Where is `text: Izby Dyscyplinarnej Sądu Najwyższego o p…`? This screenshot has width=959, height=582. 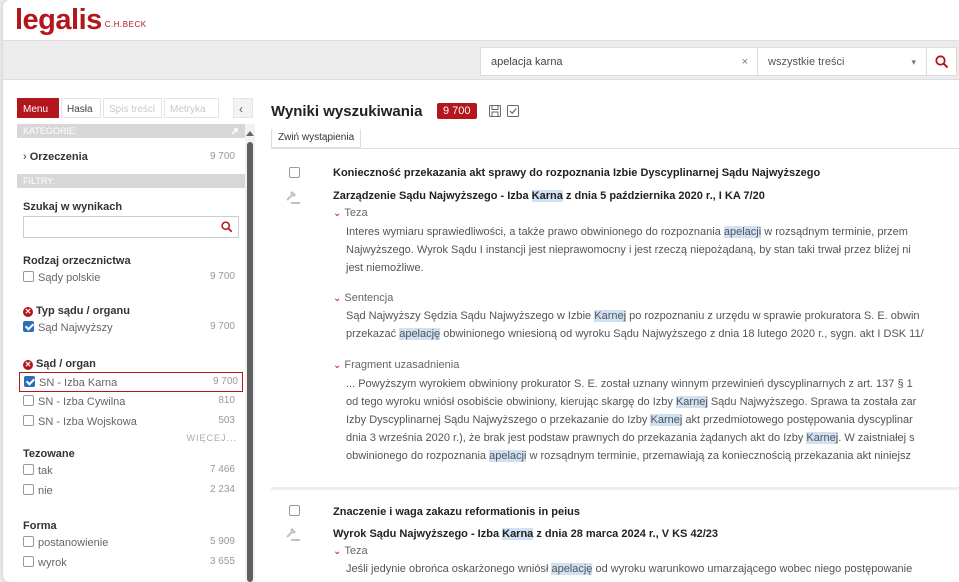 text: Izby Dyscyplinarnej Sądu Najwyższego o p… is located at coordinates (498, 420).